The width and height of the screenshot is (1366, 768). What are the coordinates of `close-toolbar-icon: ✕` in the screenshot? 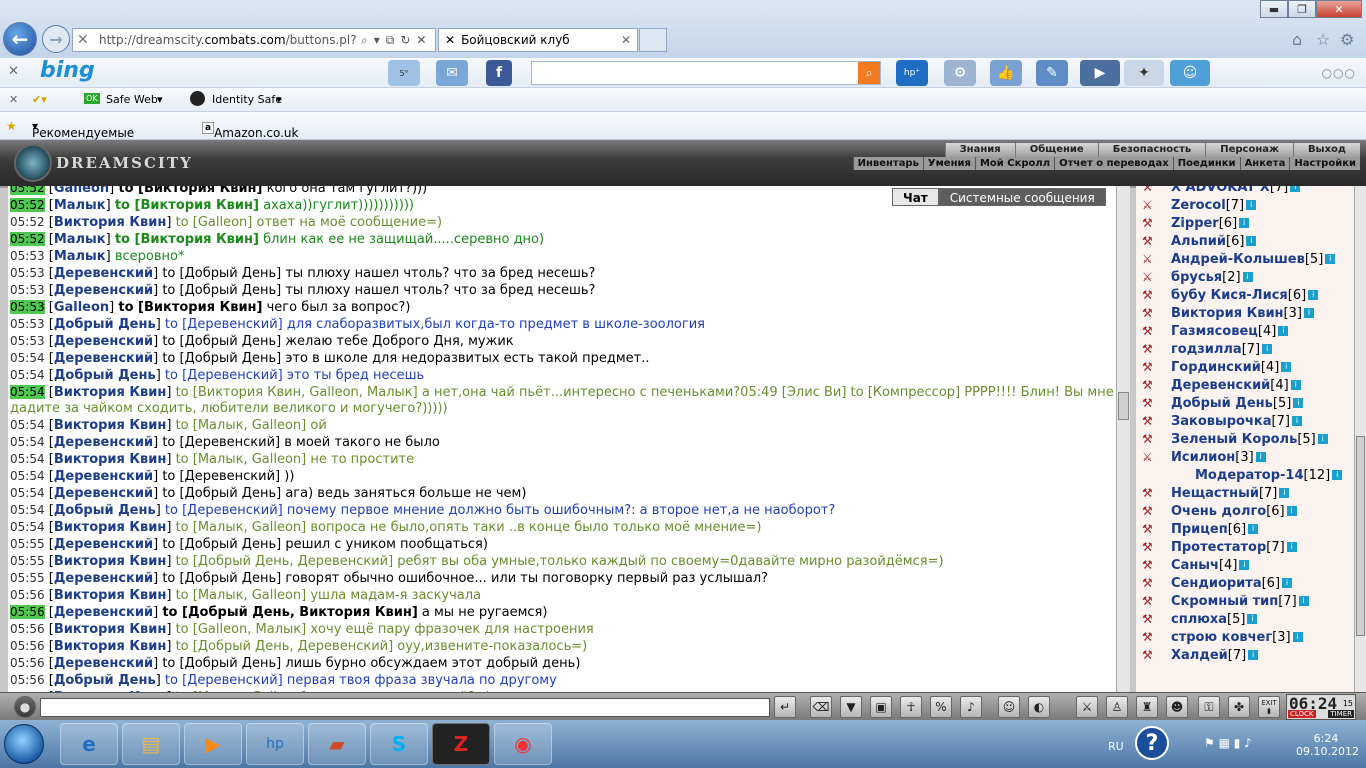 It's located at (13, 71).